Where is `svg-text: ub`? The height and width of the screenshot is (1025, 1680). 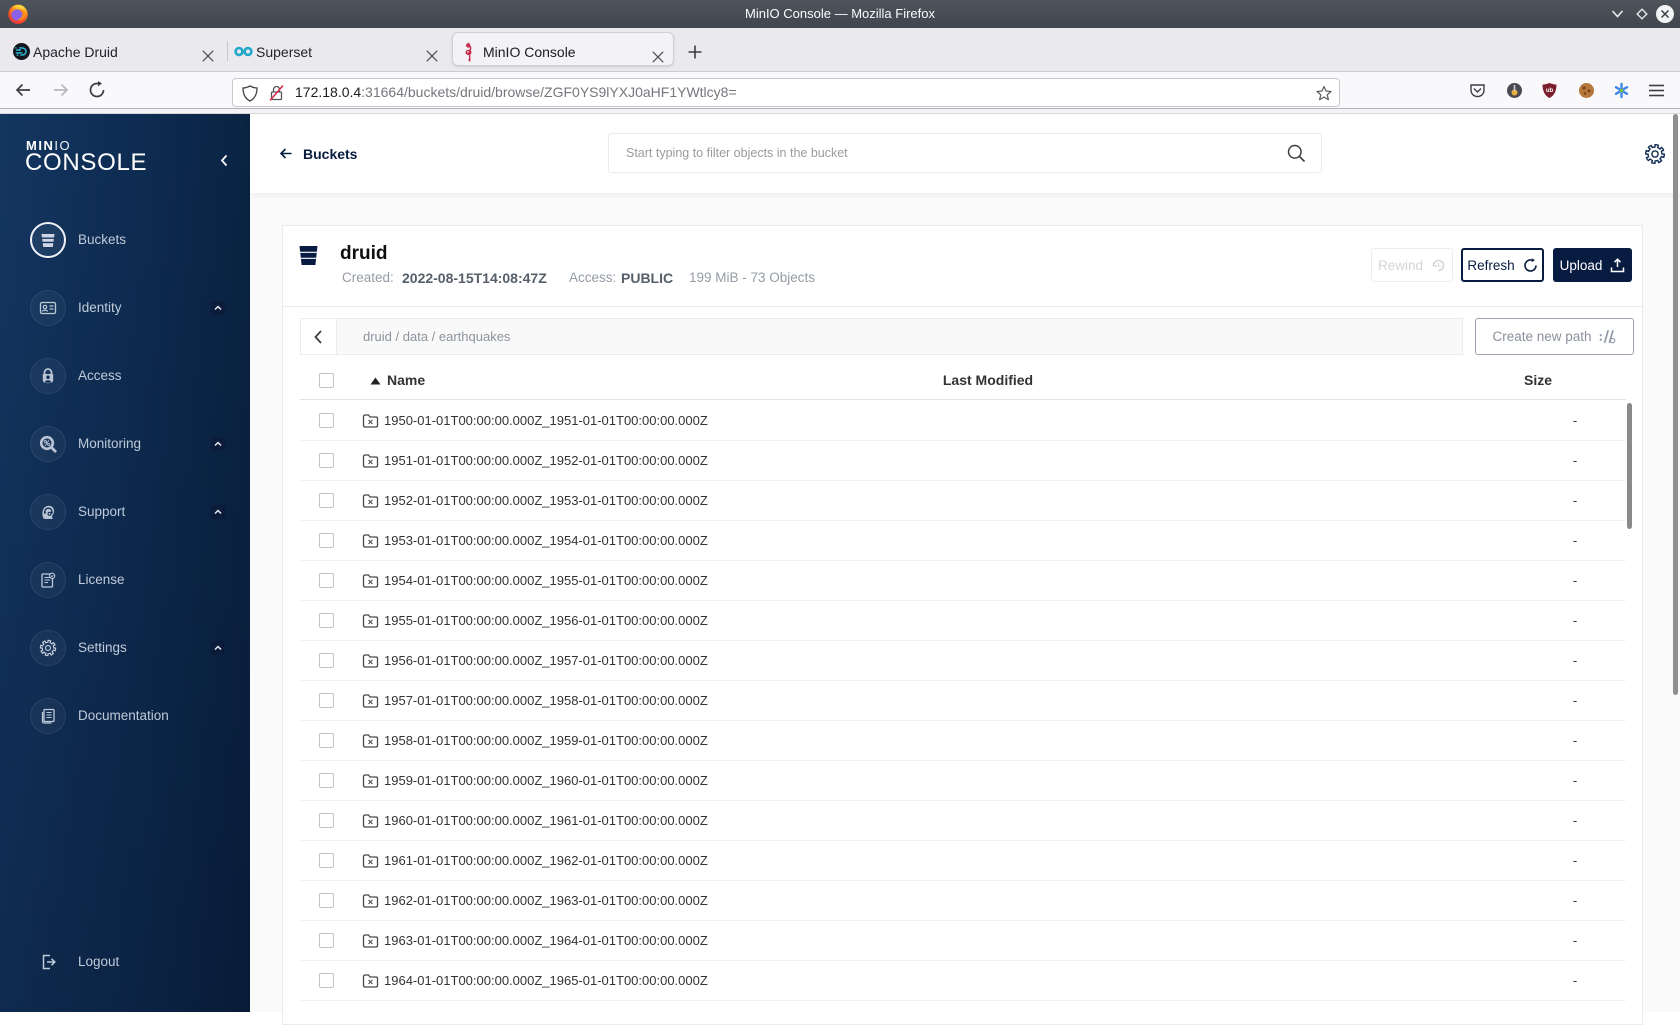 svg-text: ub is located at coordinates (1550, 91).